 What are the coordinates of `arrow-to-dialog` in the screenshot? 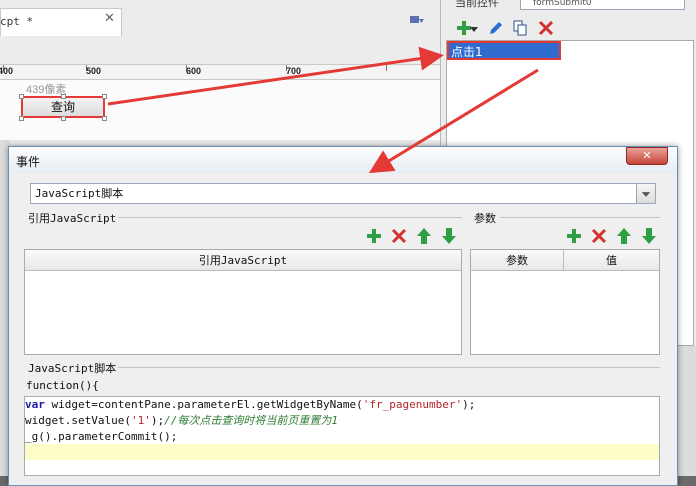 It's located at (453, 121).